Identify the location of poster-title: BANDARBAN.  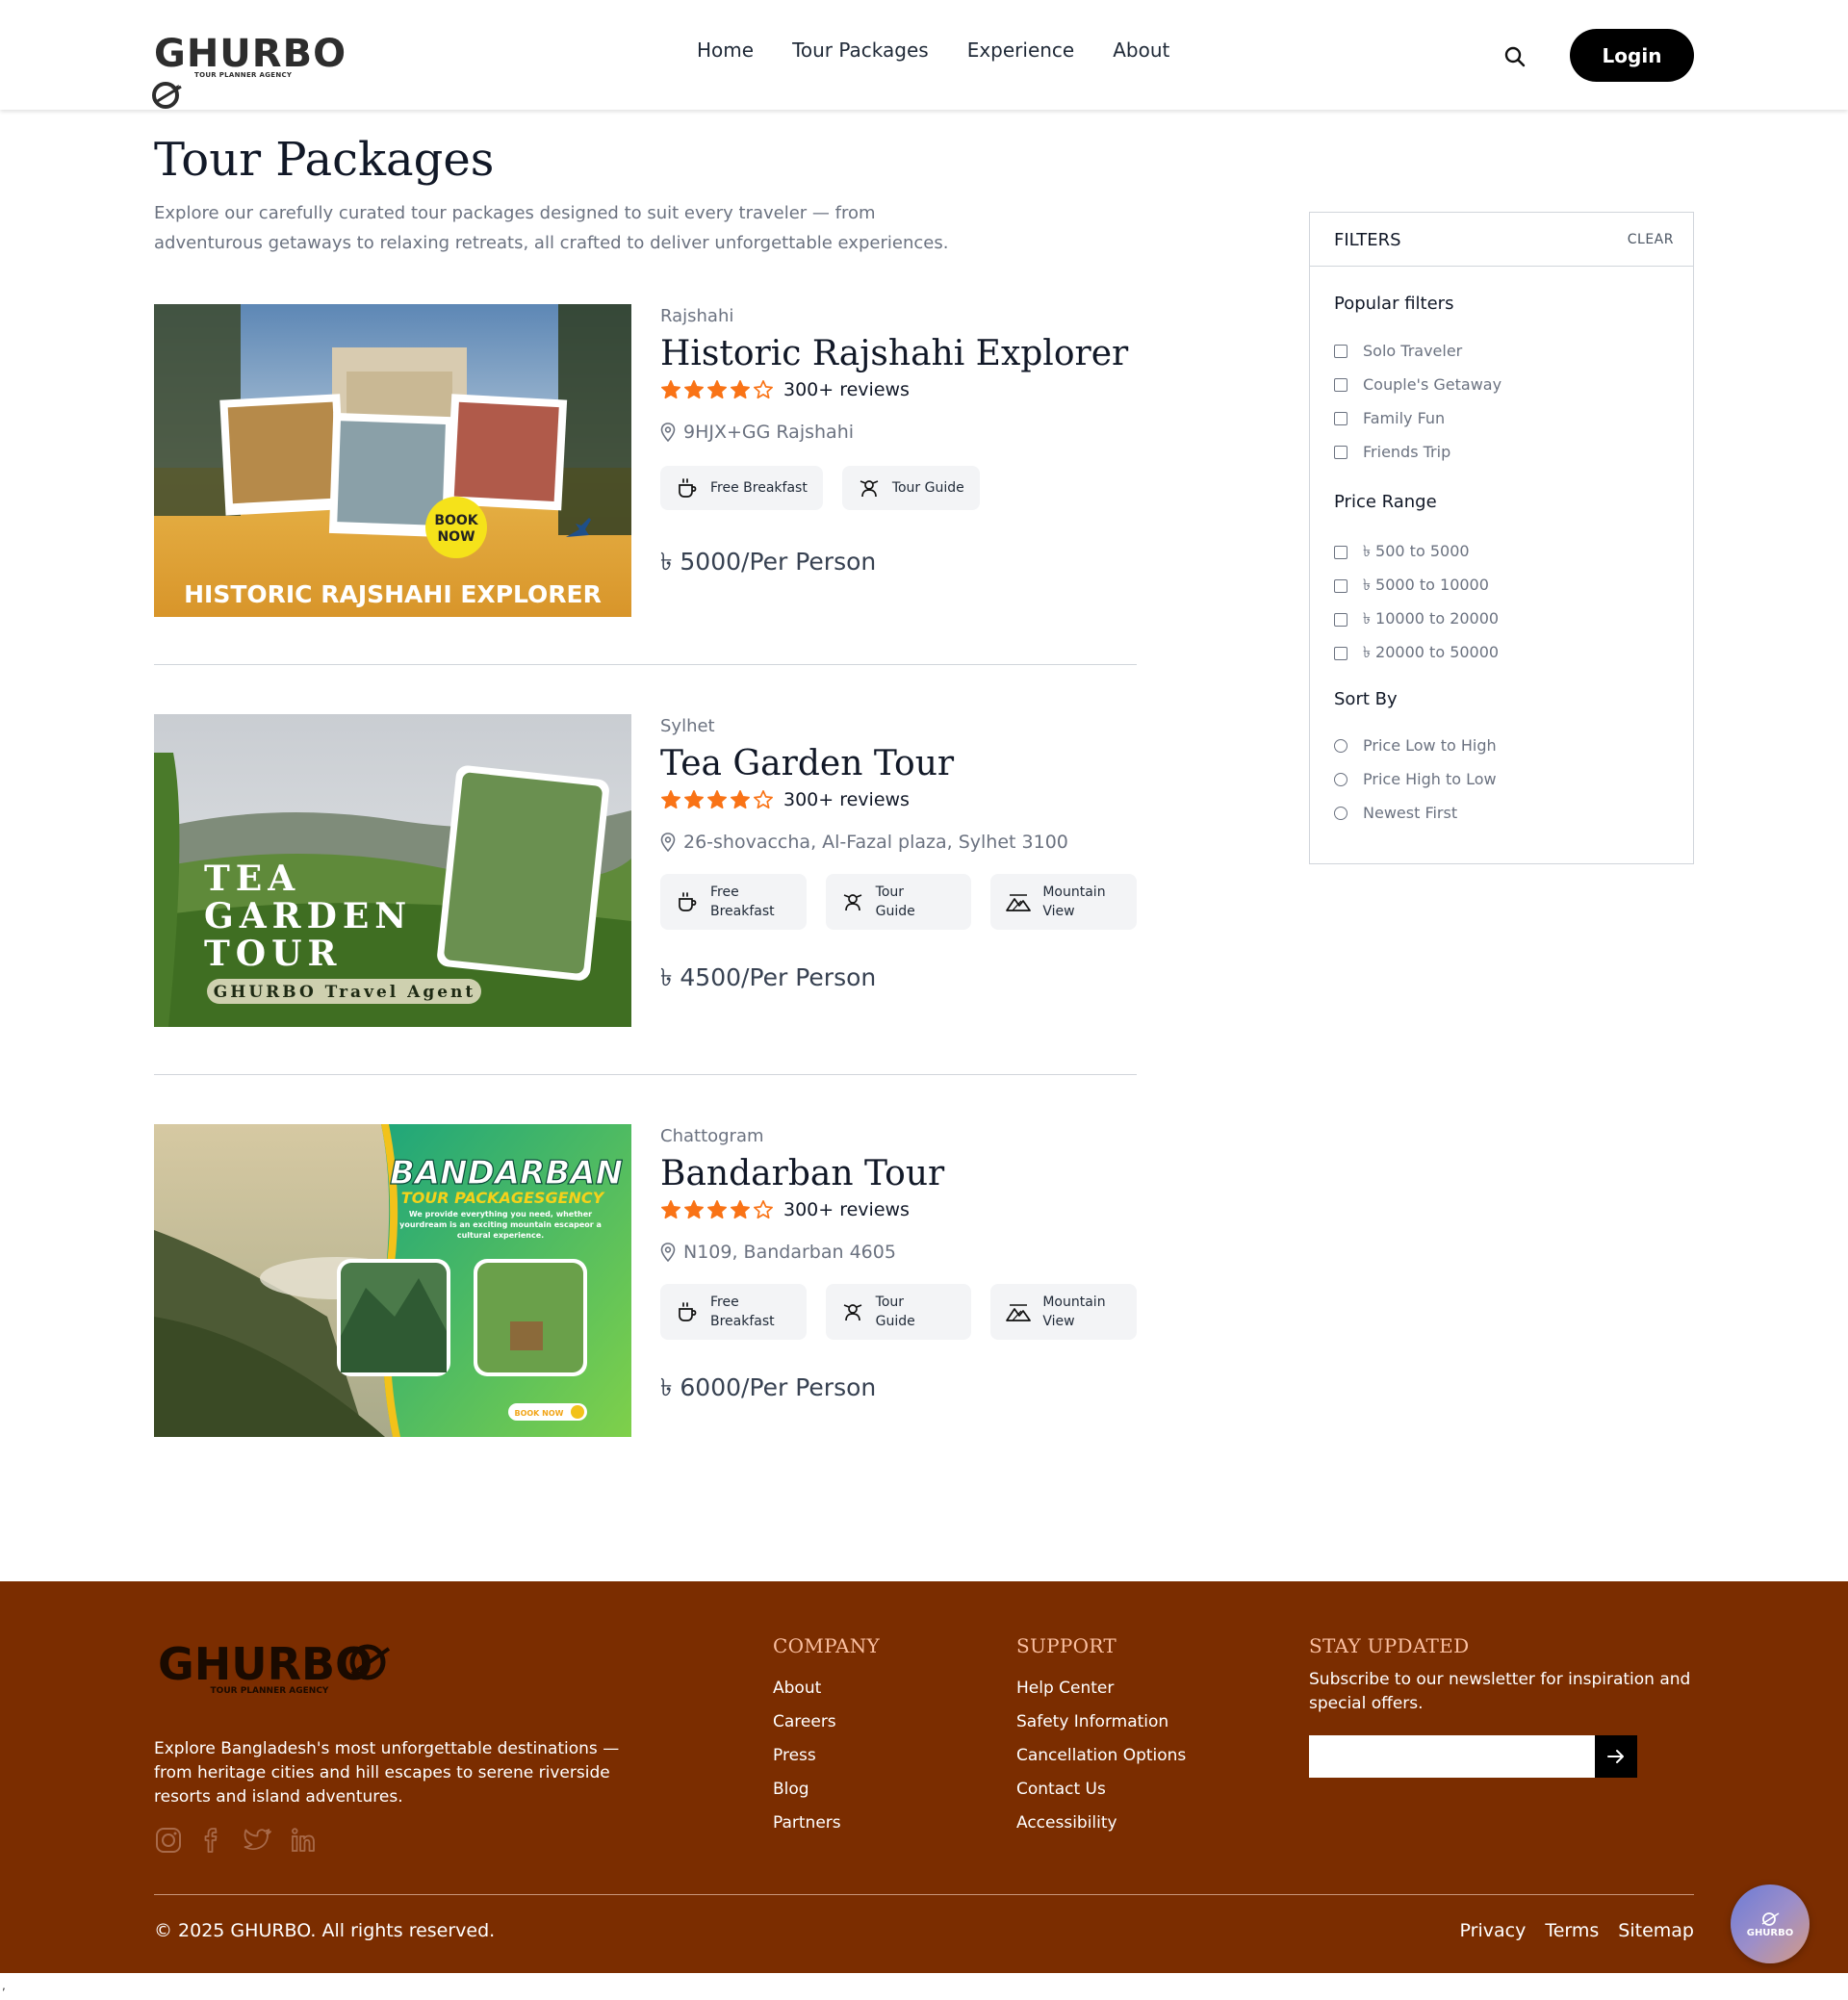
(506, 1173).